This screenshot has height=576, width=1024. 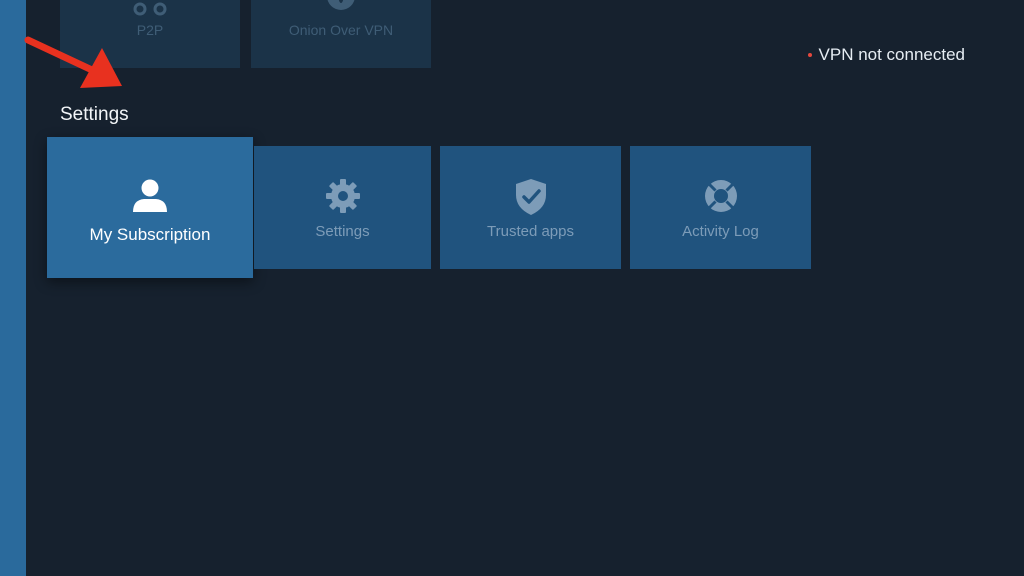 I want to click on vpn-status-text: VPN not connected, so click(x=891, y=54).